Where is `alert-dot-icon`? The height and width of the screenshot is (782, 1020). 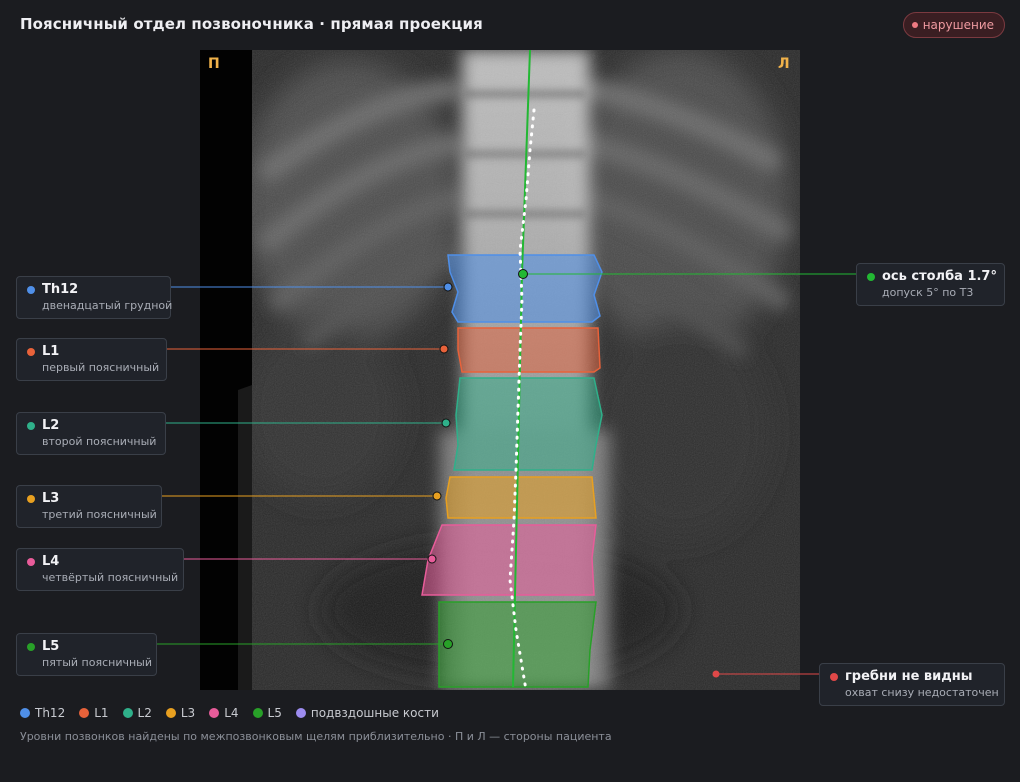 alert-dot-icon is located at coordinates (914, 25).